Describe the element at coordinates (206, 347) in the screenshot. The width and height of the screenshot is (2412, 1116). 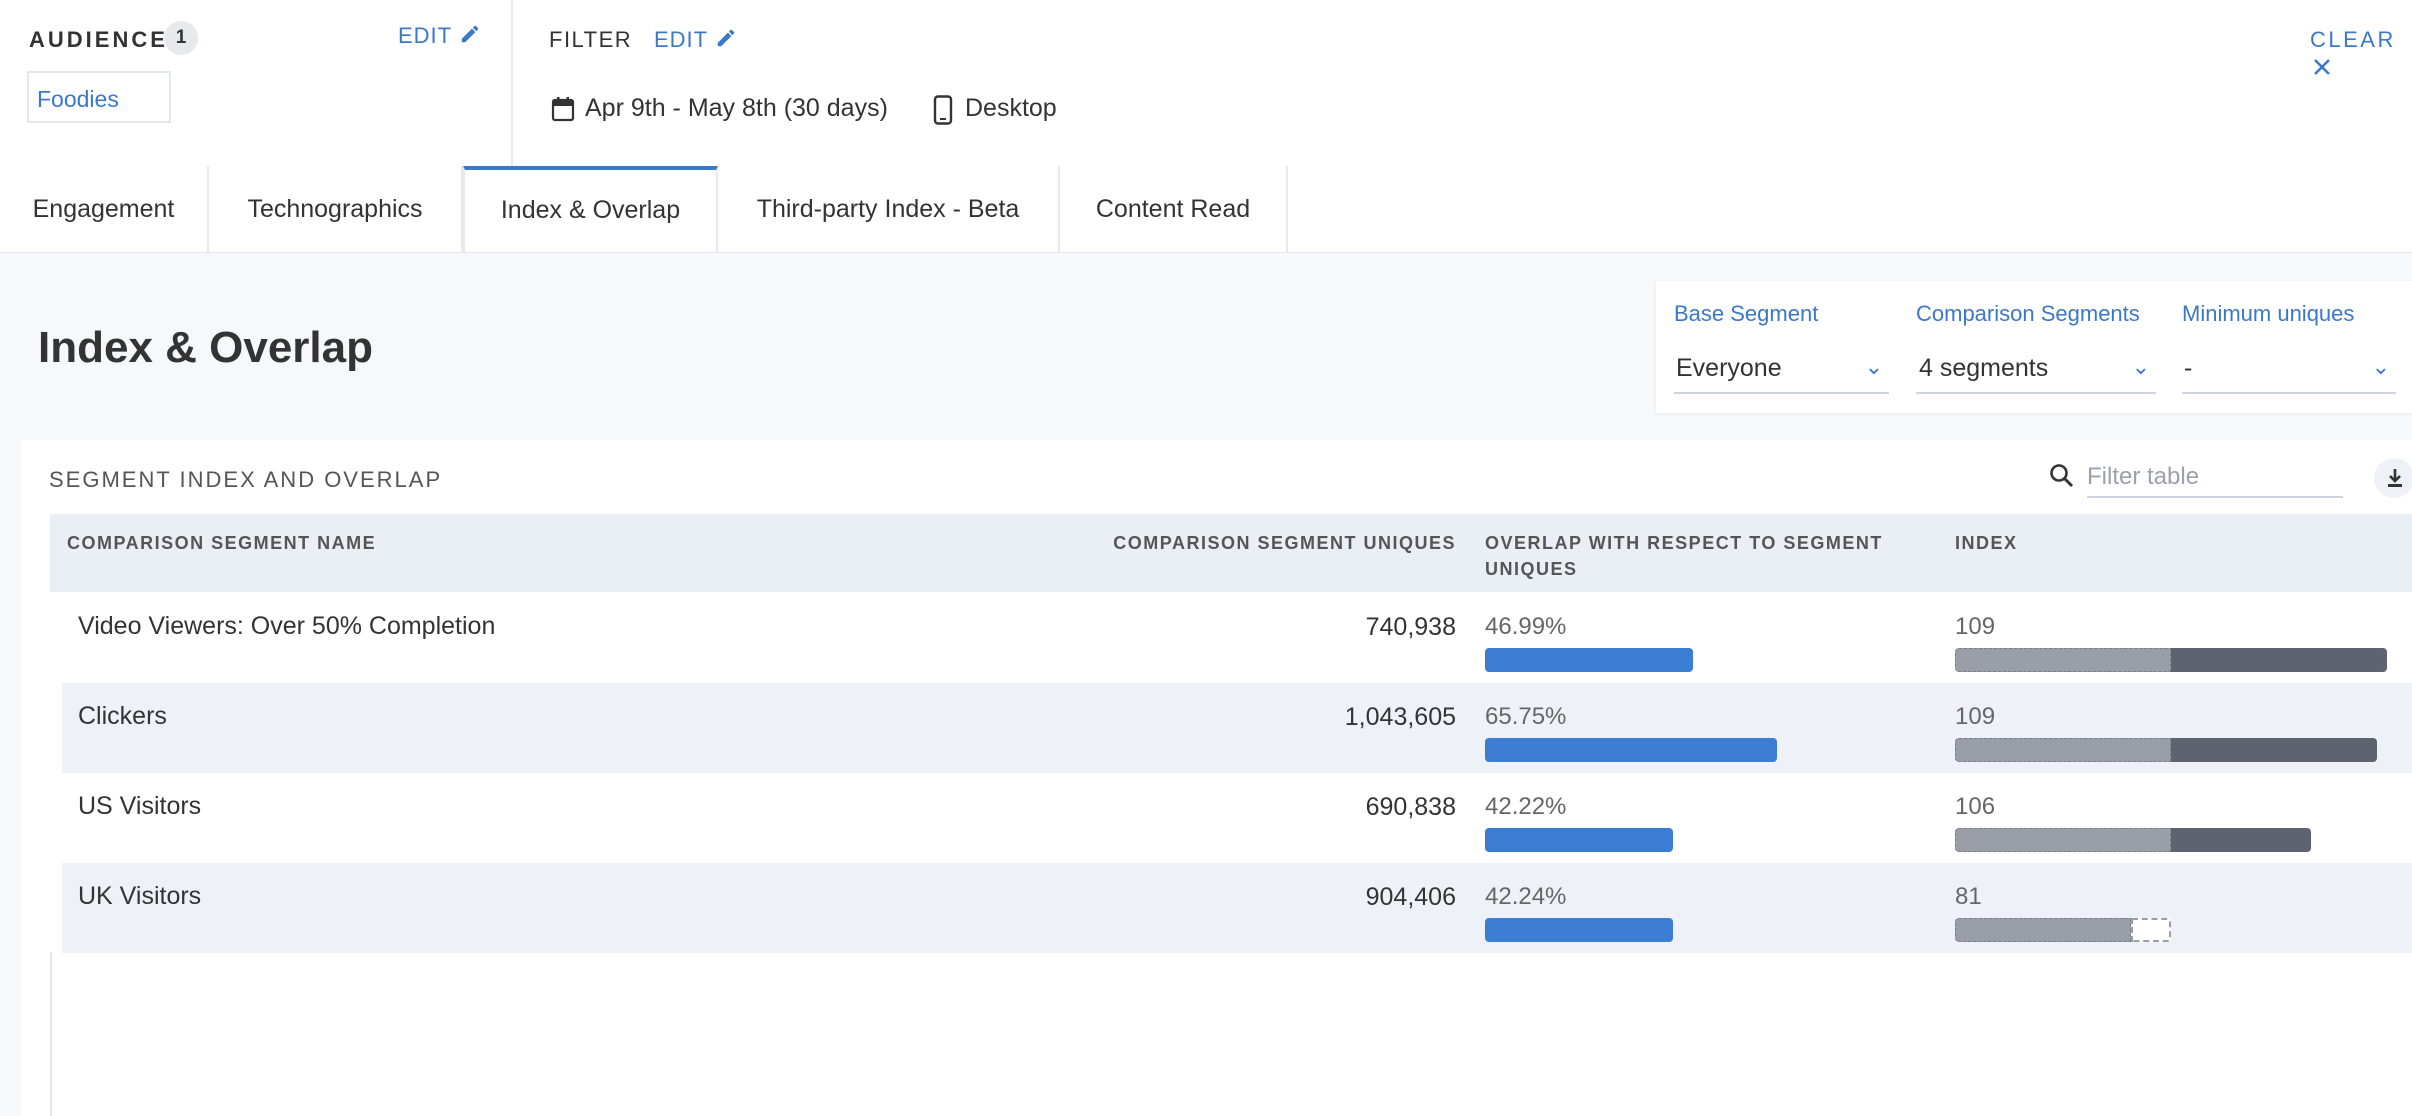
I see `page-title: Index & Overlap` at that location.